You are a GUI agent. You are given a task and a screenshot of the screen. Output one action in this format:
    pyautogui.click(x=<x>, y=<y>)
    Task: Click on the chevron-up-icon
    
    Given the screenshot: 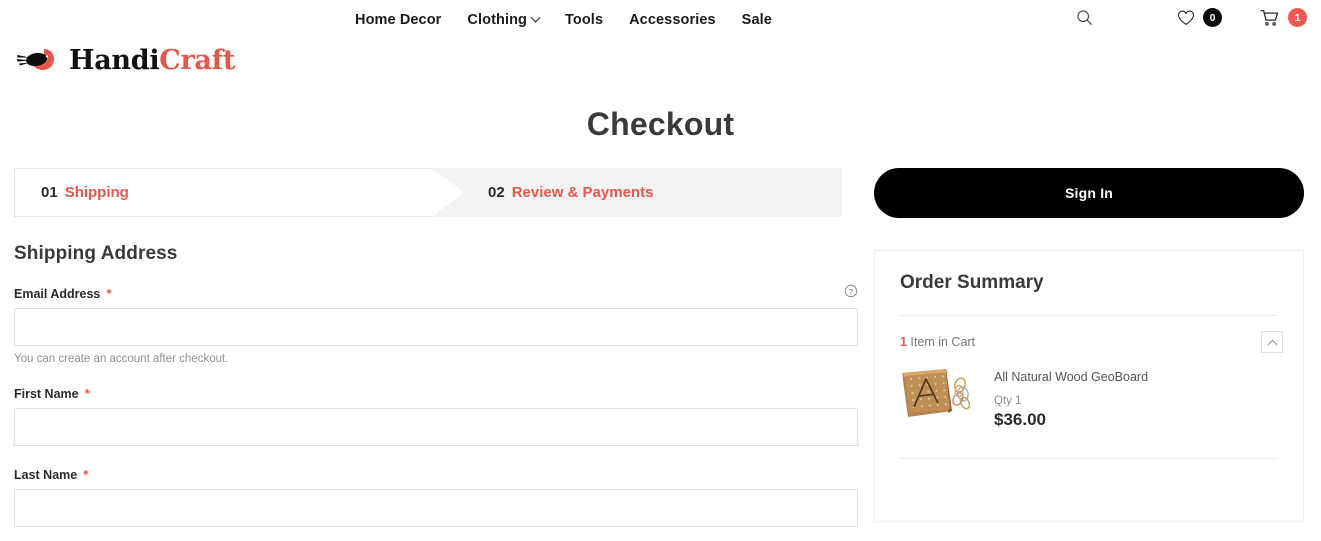 What is the action you would take?
    pyautogui.click(x=1272, y=344)
    